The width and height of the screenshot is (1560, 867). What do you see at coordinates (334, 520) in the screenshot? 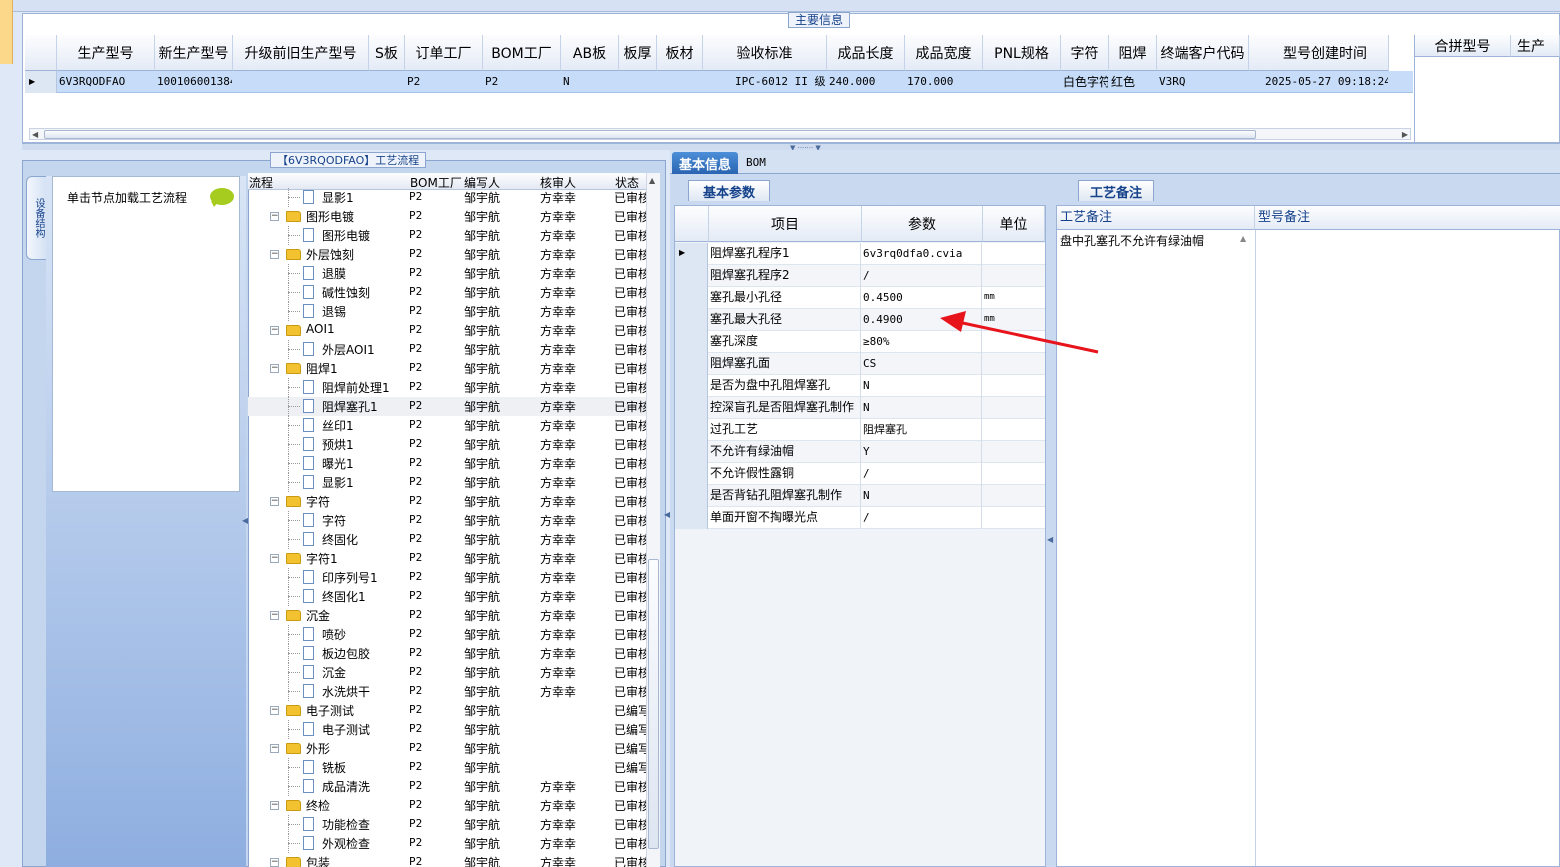
I see `tree-leaf-label: 字符` at bounding box center [334, 520].